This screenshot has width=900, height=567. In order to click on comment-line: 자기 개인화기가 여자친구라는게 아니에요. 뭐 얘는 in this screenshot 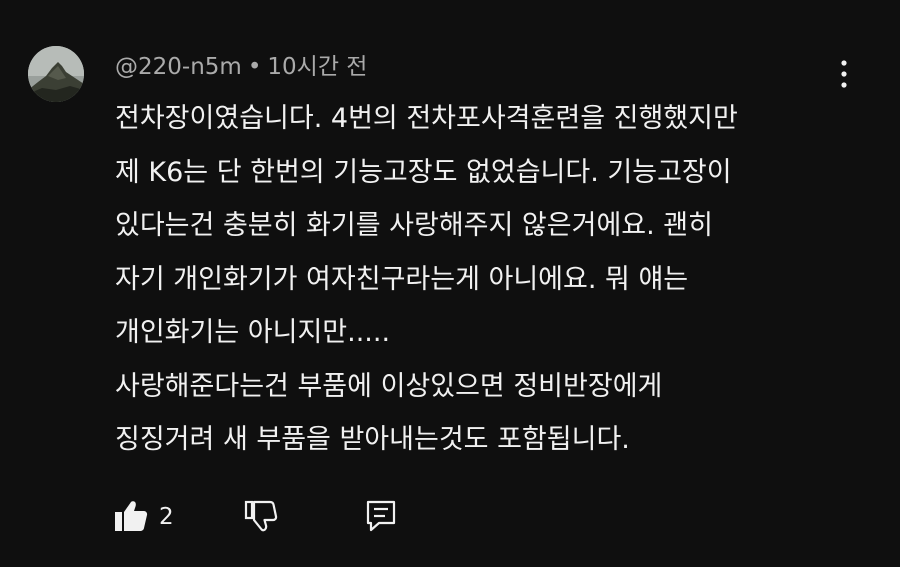, I will do `click(402, 279)`.